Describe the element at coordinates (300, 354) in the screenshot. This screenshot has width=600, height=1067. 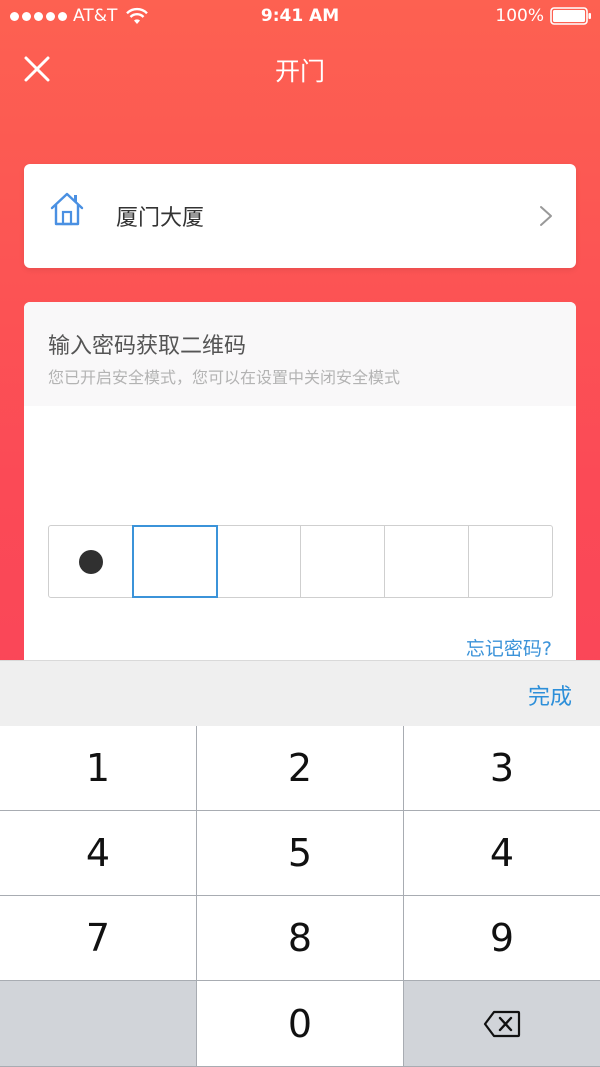
I see `password-card-header: 输入密码获取二维码 您已开启安全模式，您可以在设置中关闭安全模式` at that location.